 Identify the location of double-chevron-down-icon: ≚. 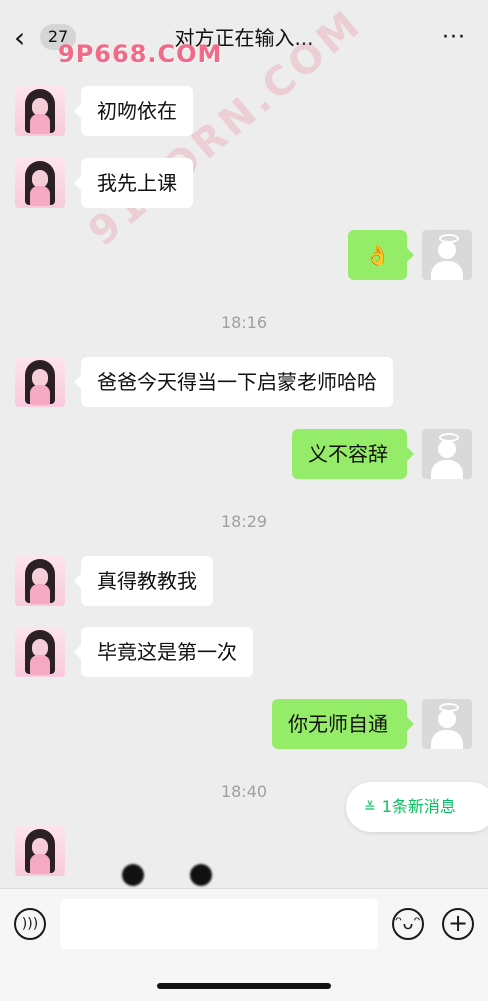
(370, 808).